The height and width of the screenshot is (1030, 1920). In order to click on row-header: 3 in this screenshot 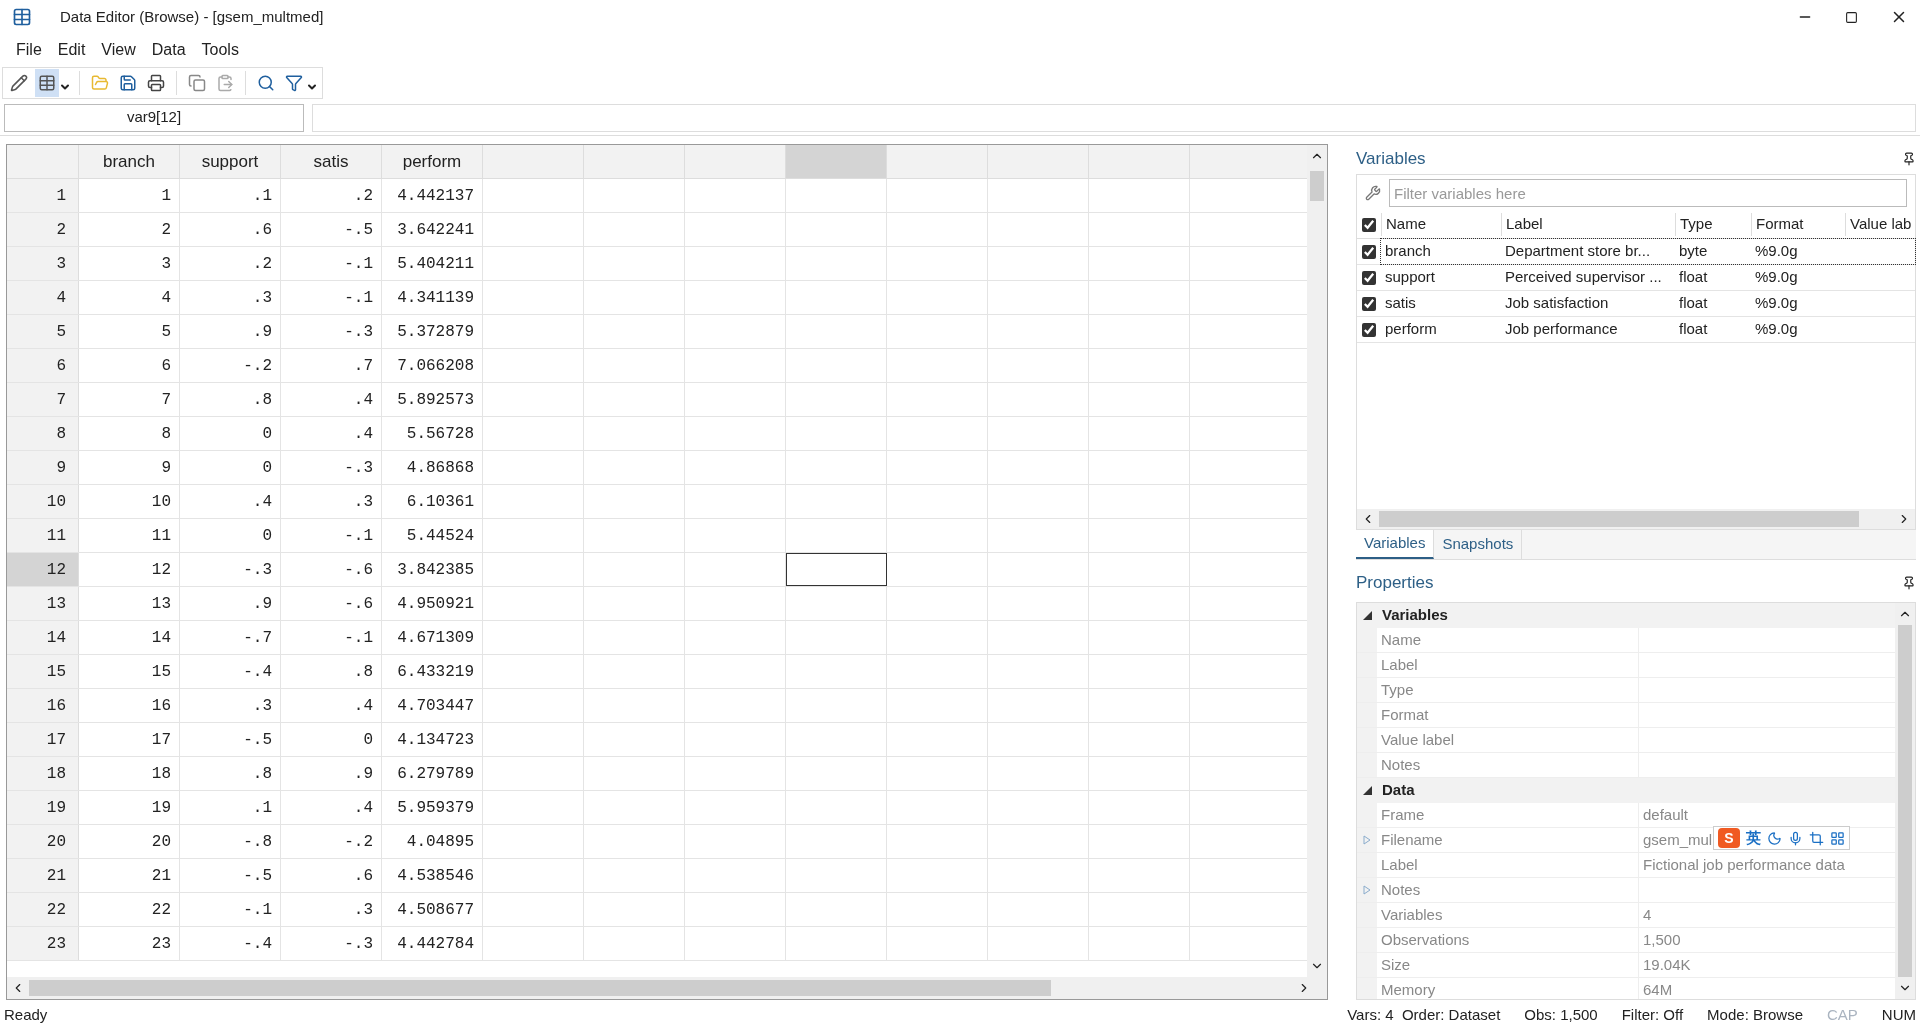, I will do `click(43, 263)`.